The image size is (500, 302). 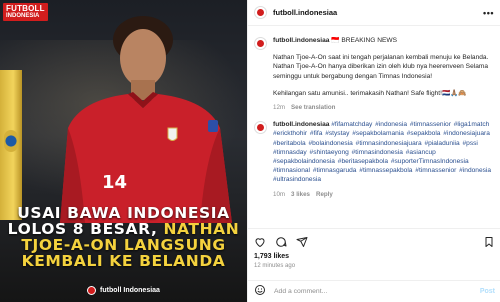 I want to click on post-actions, so click(x=374, y=239).